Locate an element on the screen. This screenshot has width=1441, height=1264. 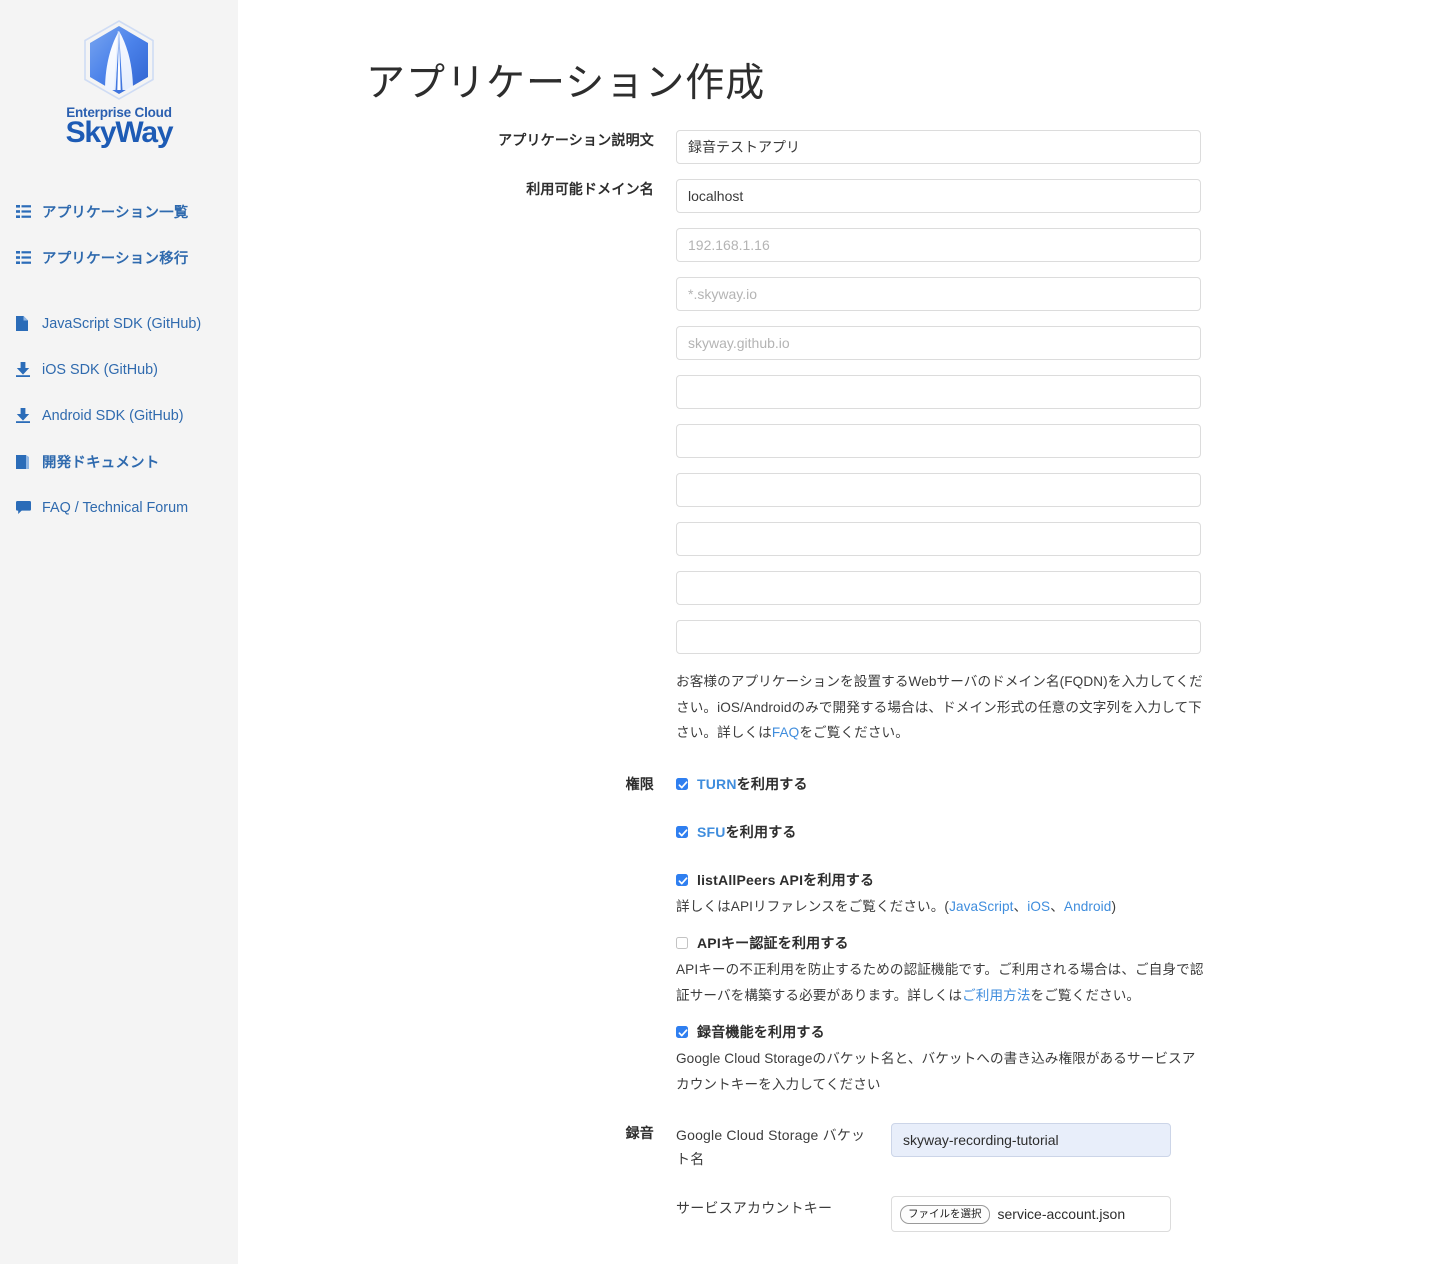
sidebar-item-developer-document: 開発ドキュメント is located at coordinates (119, 462).